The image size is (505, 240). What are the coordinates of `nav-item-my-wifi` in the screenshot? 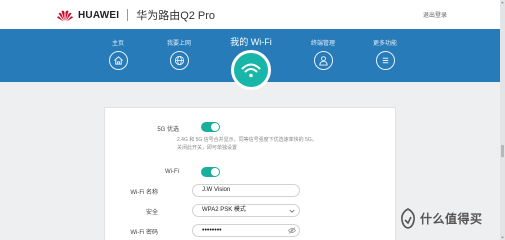 It's located at (251, 70).